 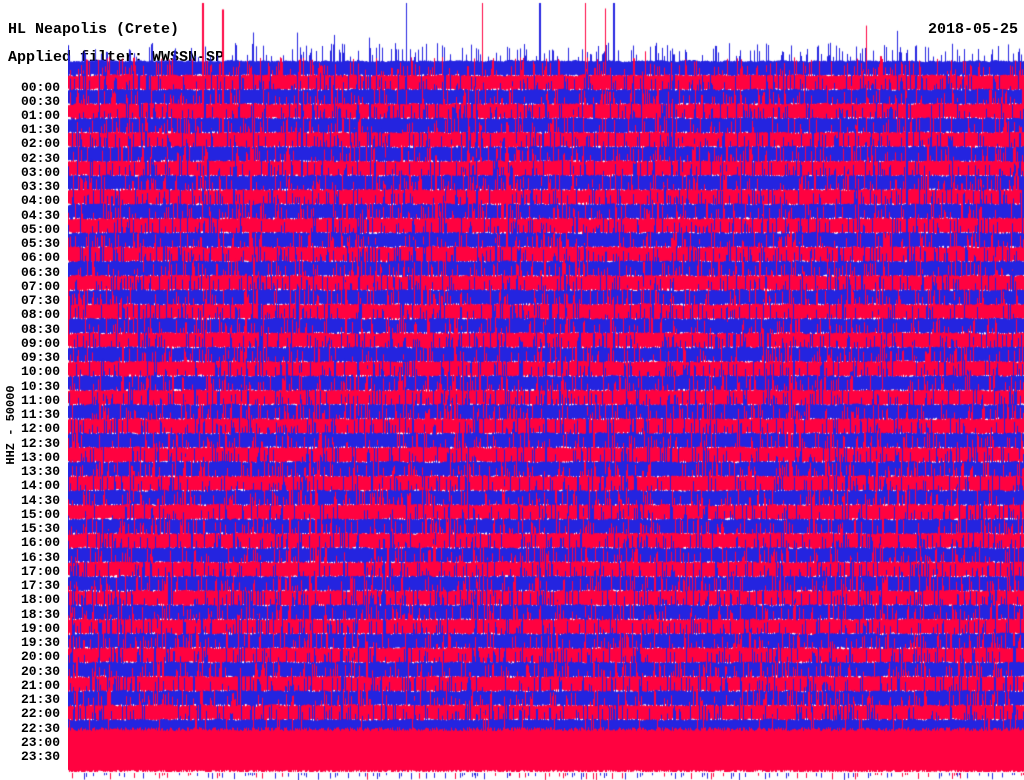 What do you see at coordinates (40, 628) in the screenshot?
I see `time-label: 19:00` at bounding box center [40, 628].